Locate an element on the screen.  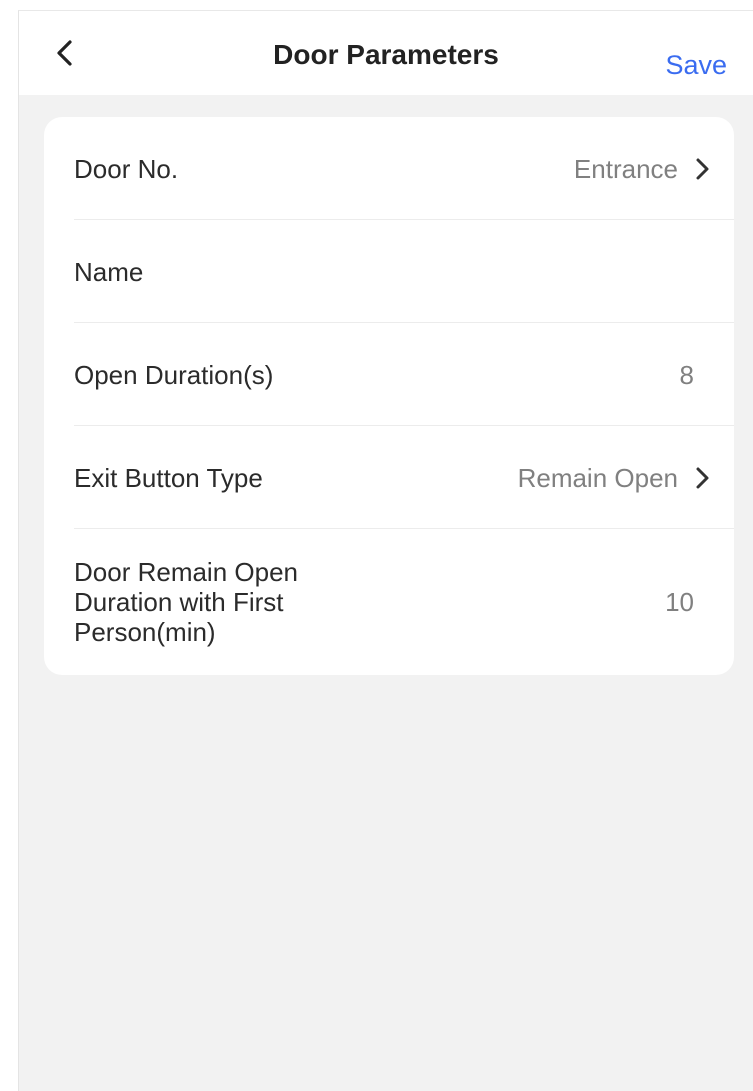
open-duration-row: Open Duration(s) 8 is located at coordinates (389, 374).